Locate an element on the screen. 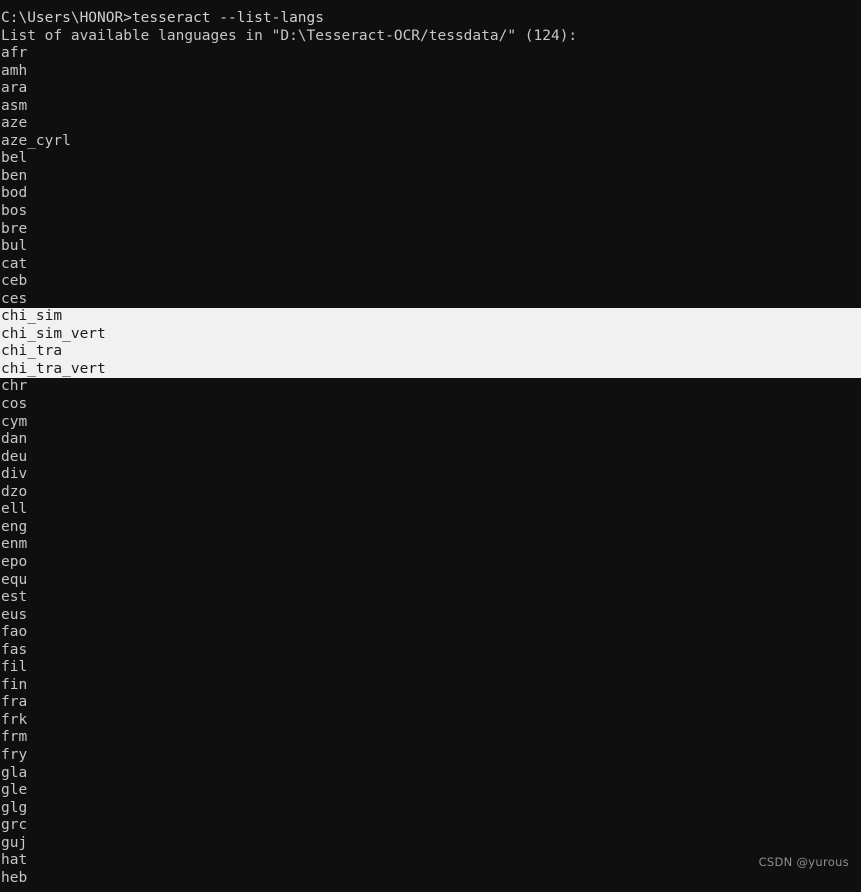  language-item: amh is located at coordinates (430, 72).